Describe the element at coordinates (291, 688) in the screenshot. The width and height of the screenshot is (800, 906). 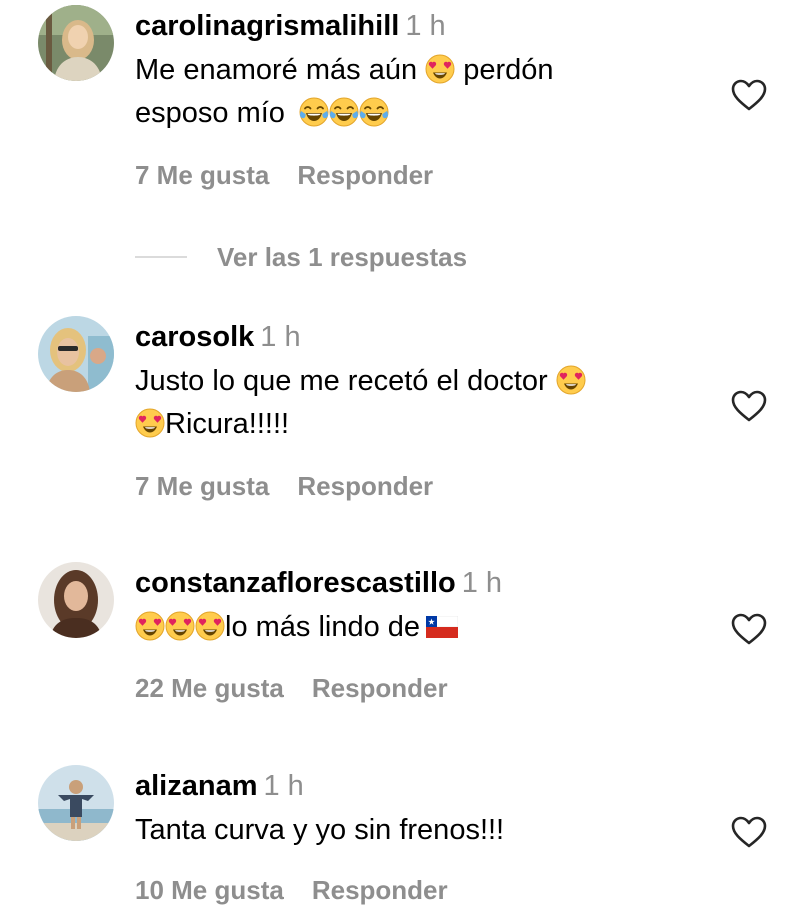
I see `comment-actions: 22 Me gusta Responder` at that location.